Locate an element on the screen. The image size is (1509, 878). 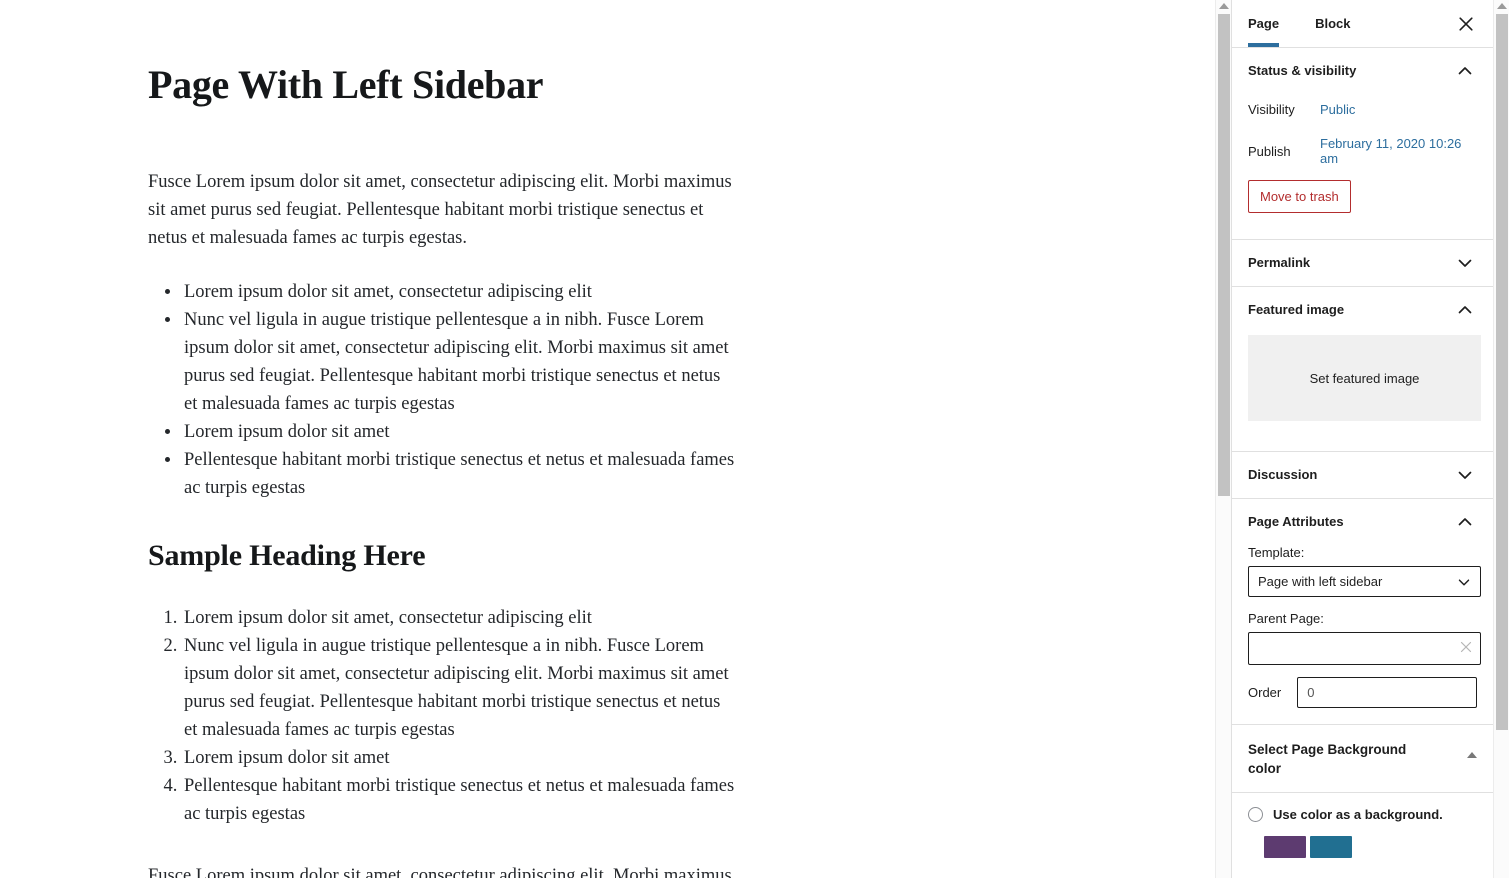
close-icon is located at coordinates (1466, 24).